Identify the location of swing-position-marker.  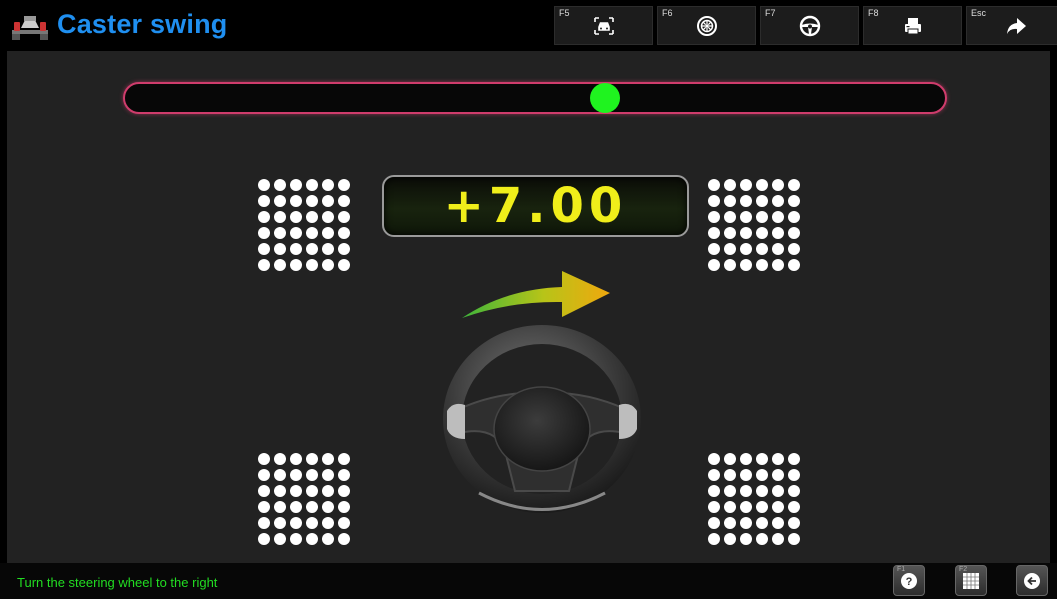
(604, 98).